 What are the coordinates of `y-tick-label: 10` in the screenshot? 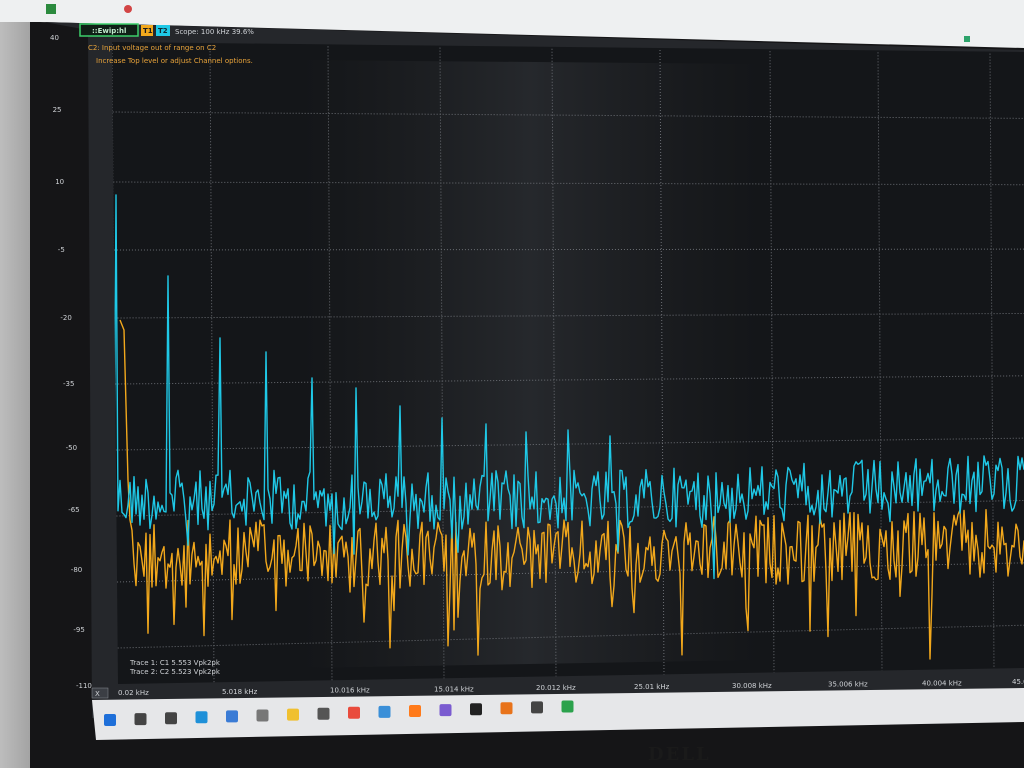 It's located at (59, 182).